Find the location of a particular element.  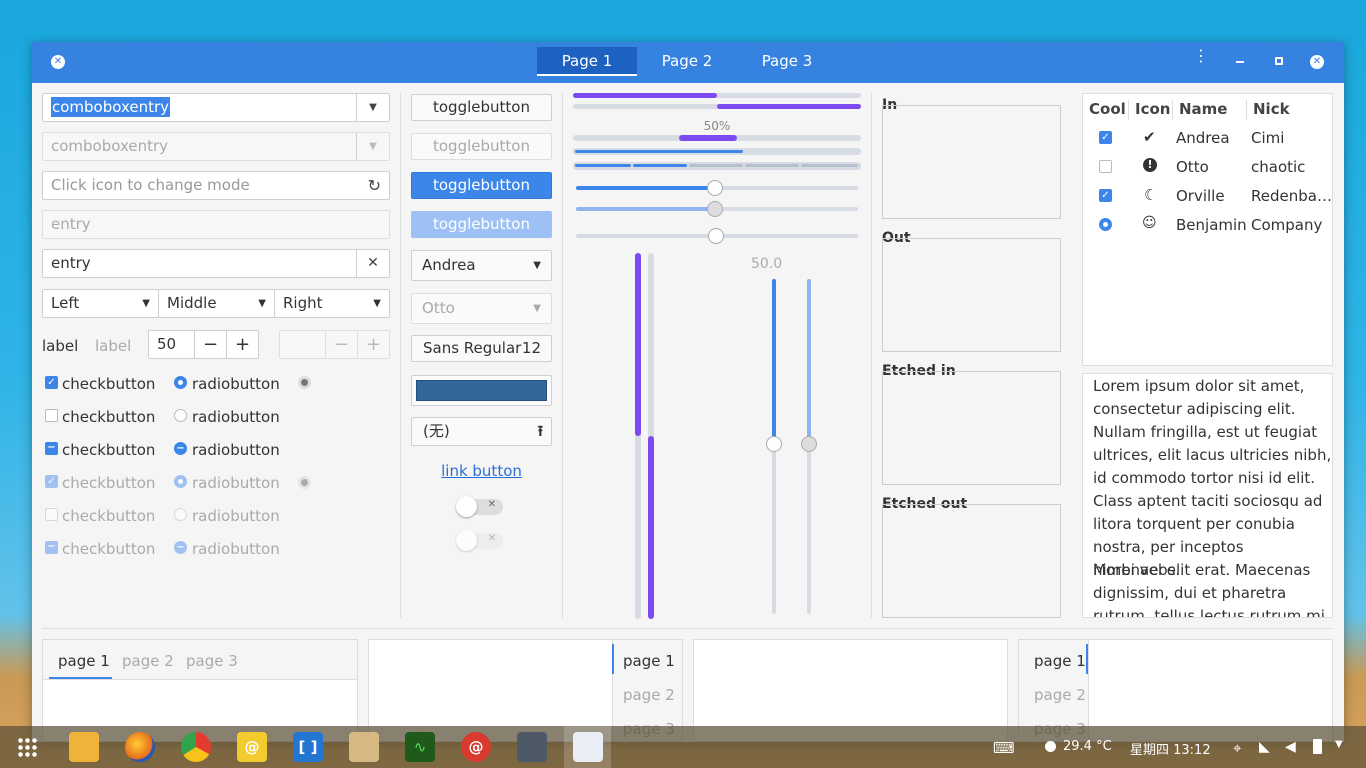

name-cell: Otto is located at coordinates (1192, 167).